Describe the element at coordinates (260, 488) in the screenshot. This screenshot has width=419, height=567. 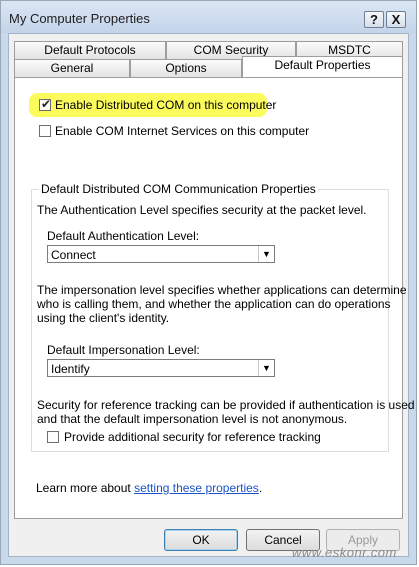
I see `learn-more-suffix: .` at that location.